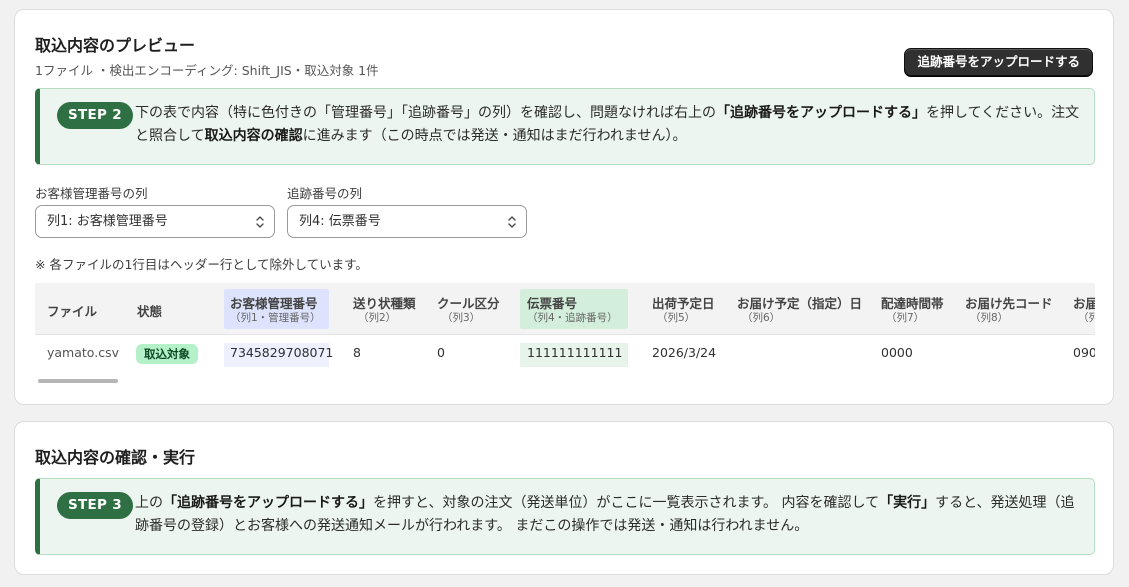 The height and width of the screenshot is (587, 1129). I want to click on customer-col-value: 列1: お客様管理番号, so click(107, 221).